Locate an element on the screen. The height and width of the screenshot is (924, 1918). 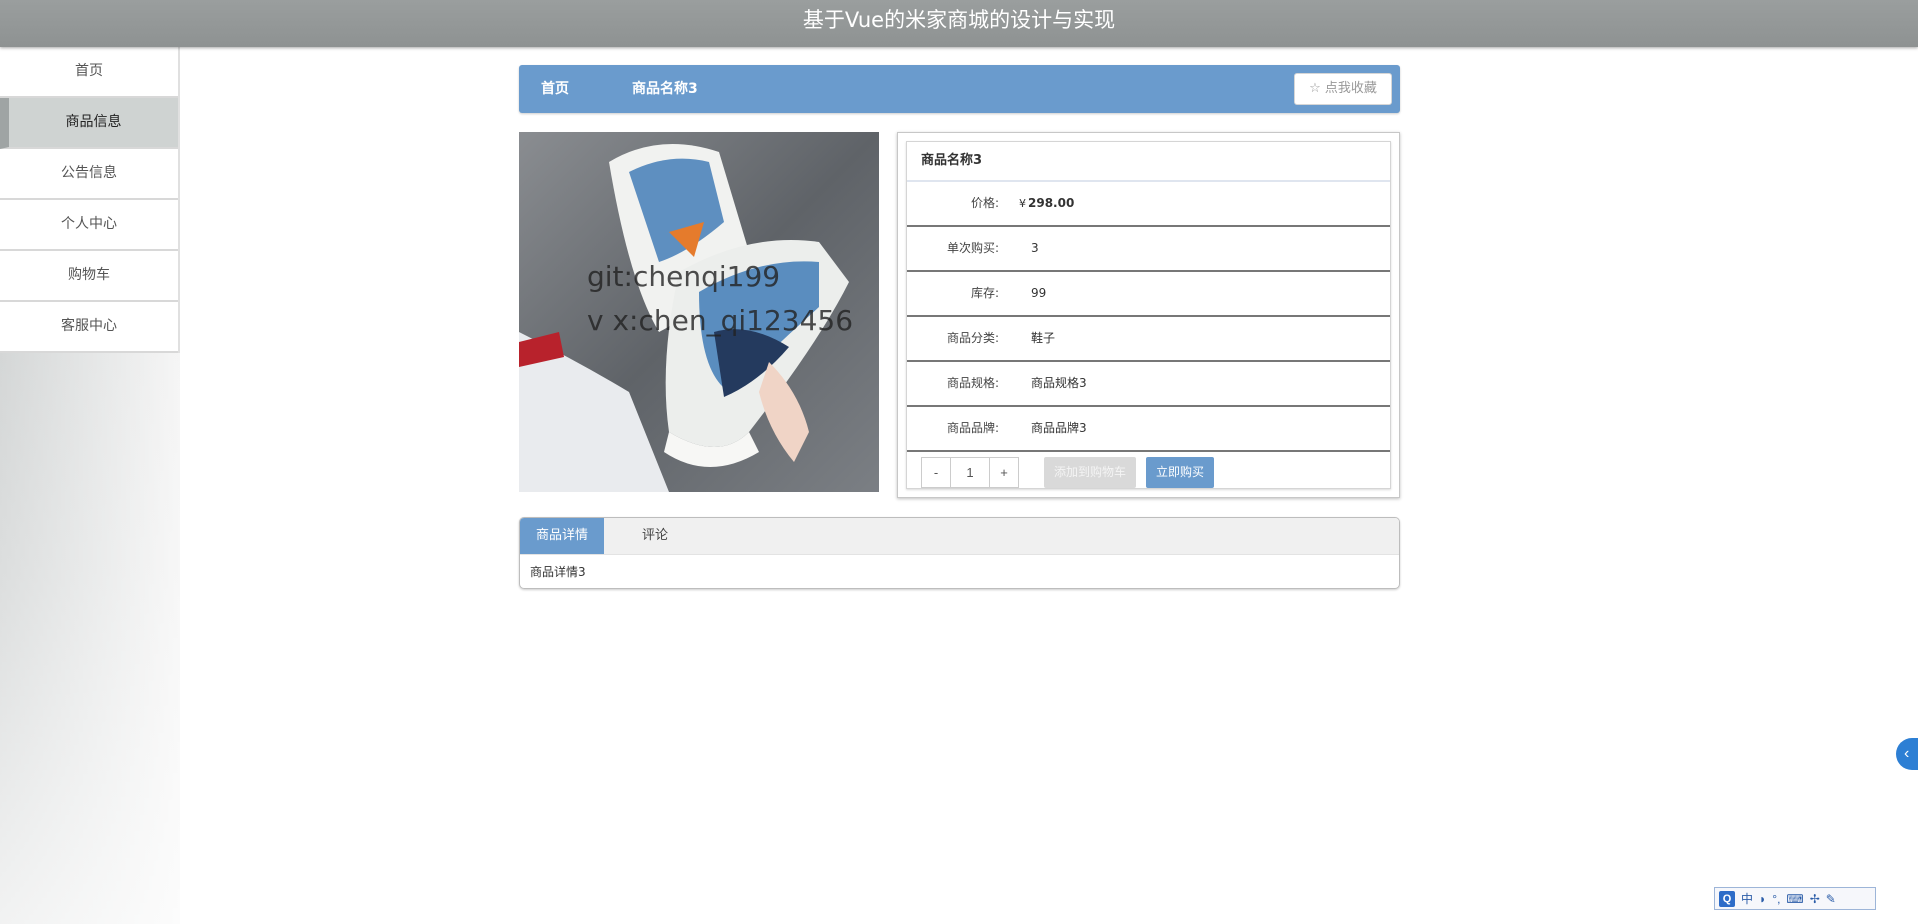
info-row-label: 库存: is located at coordinates (984, 293).